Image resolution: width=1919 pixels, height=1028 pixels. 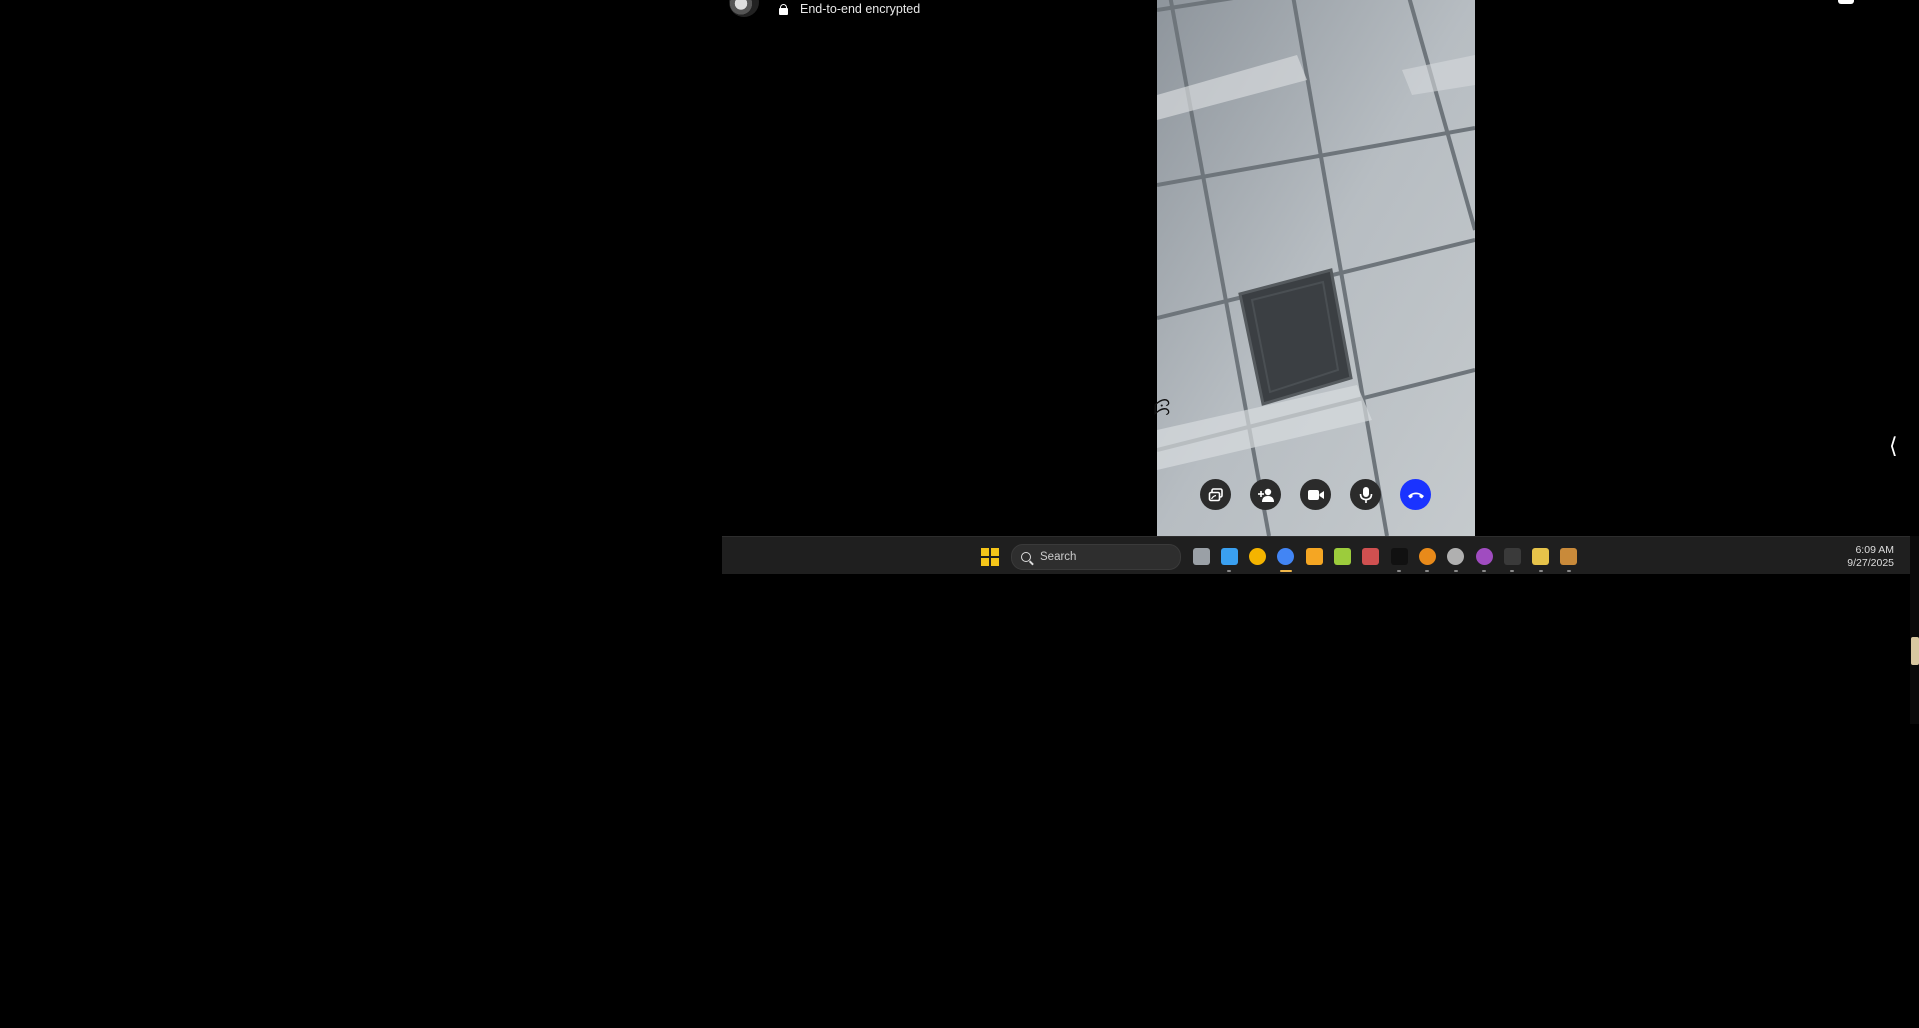 I want to click on taskbar-app-capcut, so click(x=1399, y=558).